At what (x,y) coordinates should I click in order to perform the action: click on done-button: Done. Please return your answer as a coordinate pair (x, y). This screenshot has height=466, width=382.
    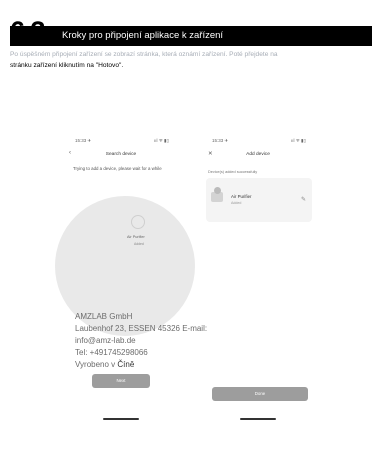
    Looking at the image, I should click on (260, 394).